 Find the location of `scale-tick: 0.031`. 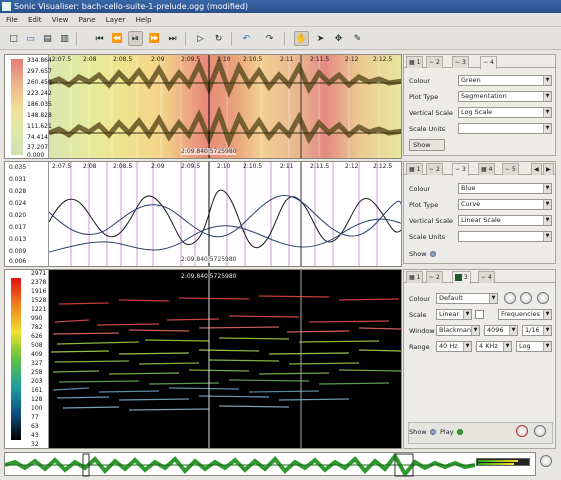

scale-tick: 0.031 is located at coordinates (18, 179).